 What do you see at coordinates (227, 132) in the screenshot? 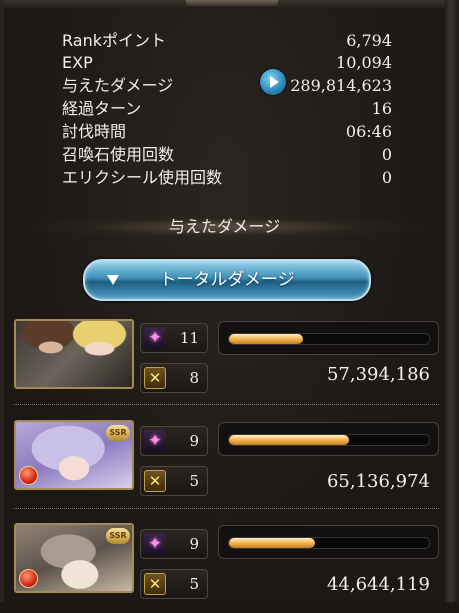
I see `stat-battle-time: 討伐時間 06:46` at bounding box center [227, 132].